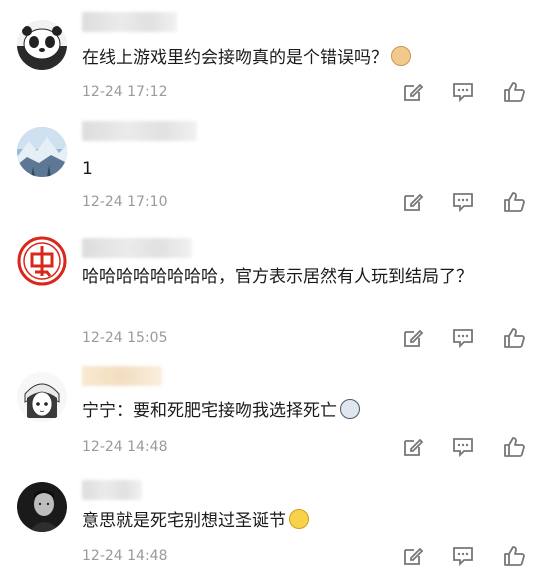 This screenshot has height=571, width=540. I want to click on comment-text: 1, so click(87, 169).